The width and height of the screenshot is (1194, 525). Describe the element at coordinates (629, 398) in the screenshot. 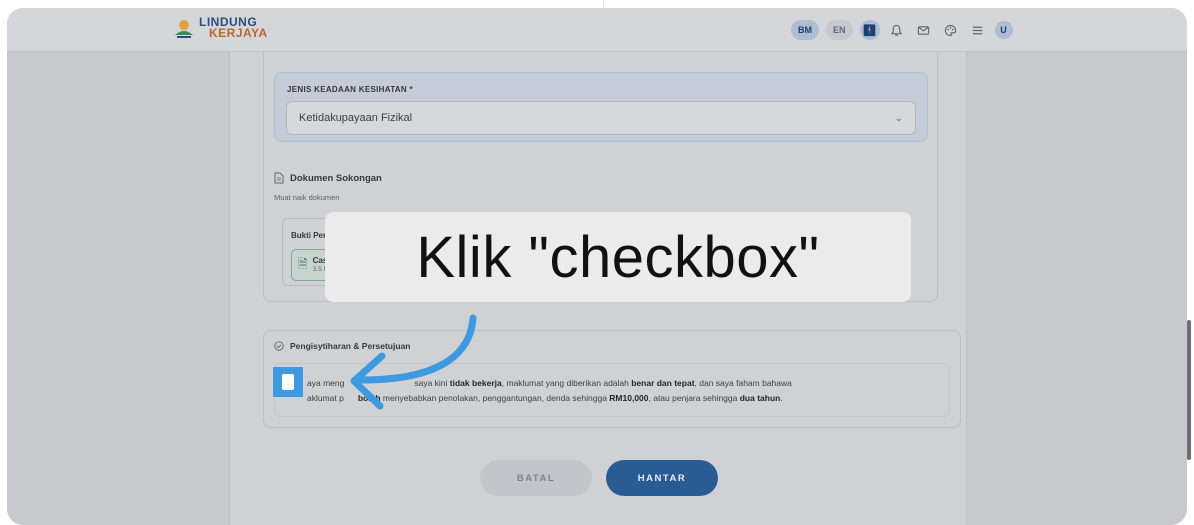

I see `decl-l2-bold2: RM10,000` at that location.